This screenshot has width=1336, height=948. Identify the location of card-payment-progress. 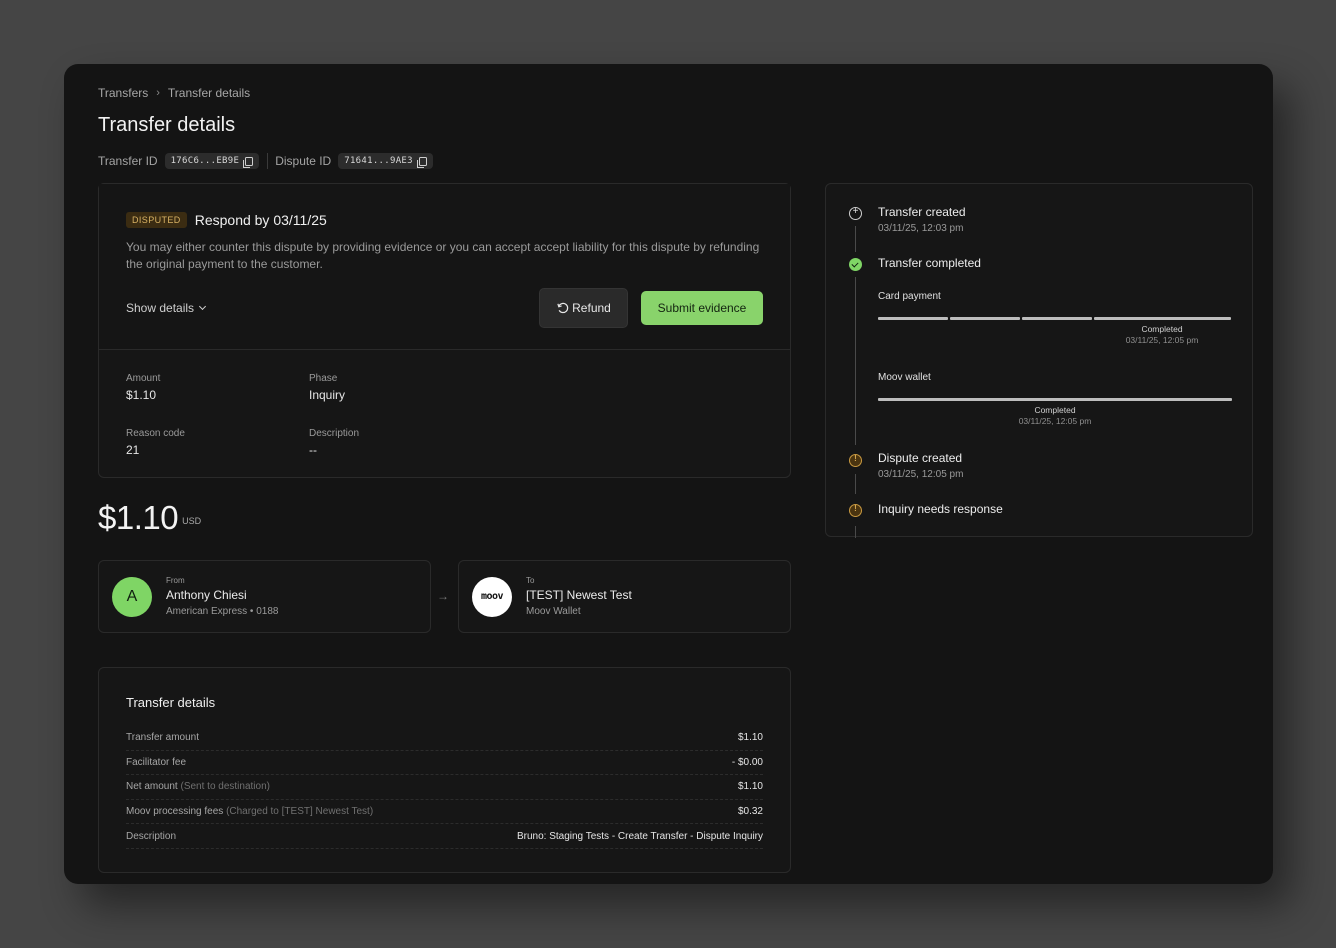
(1054, 318).